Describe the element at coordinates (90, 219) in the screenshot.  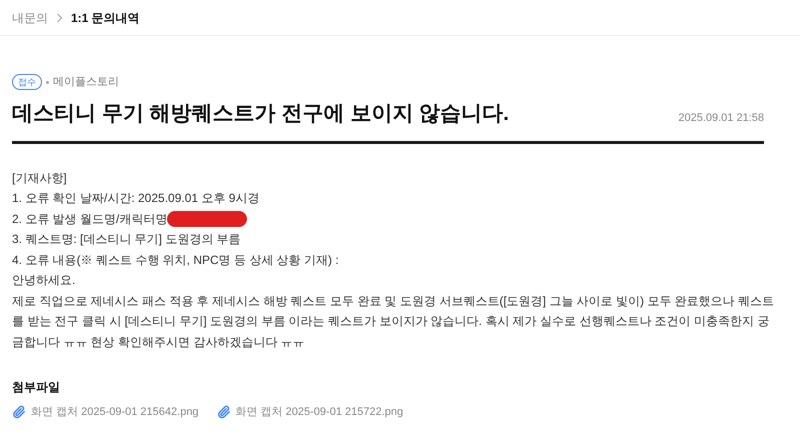
I see `body-line: 2. 오류 발생 월드명/캐릭터명` at that location.